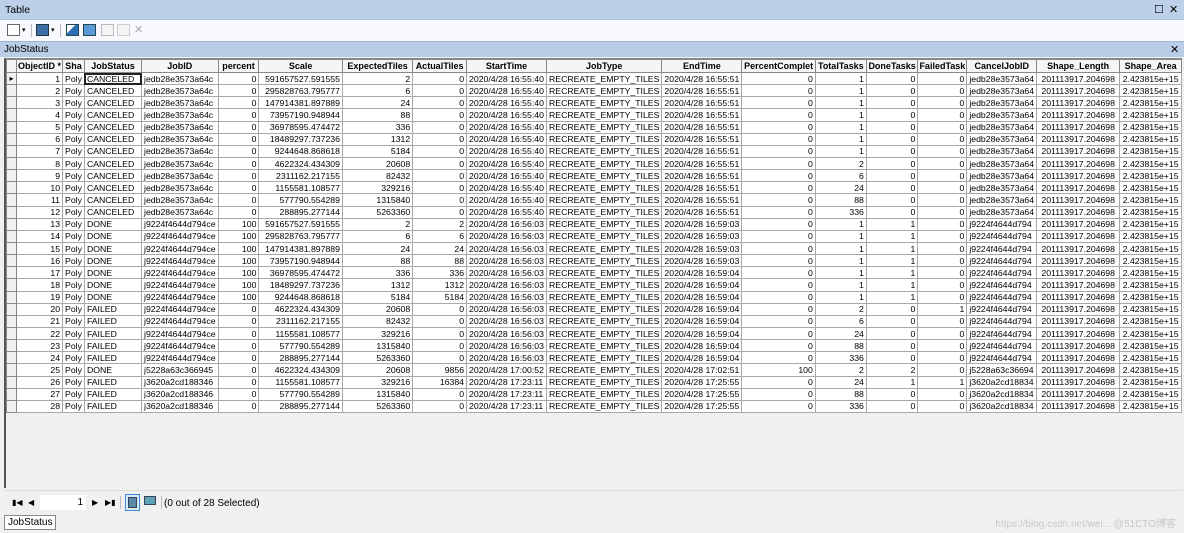 The width and height of the screenshot is (1184, 533). What do you see at coordinates (377, 285) in the screenshot?
I see `table-cell: 1312` at bounding box center [377, 285].